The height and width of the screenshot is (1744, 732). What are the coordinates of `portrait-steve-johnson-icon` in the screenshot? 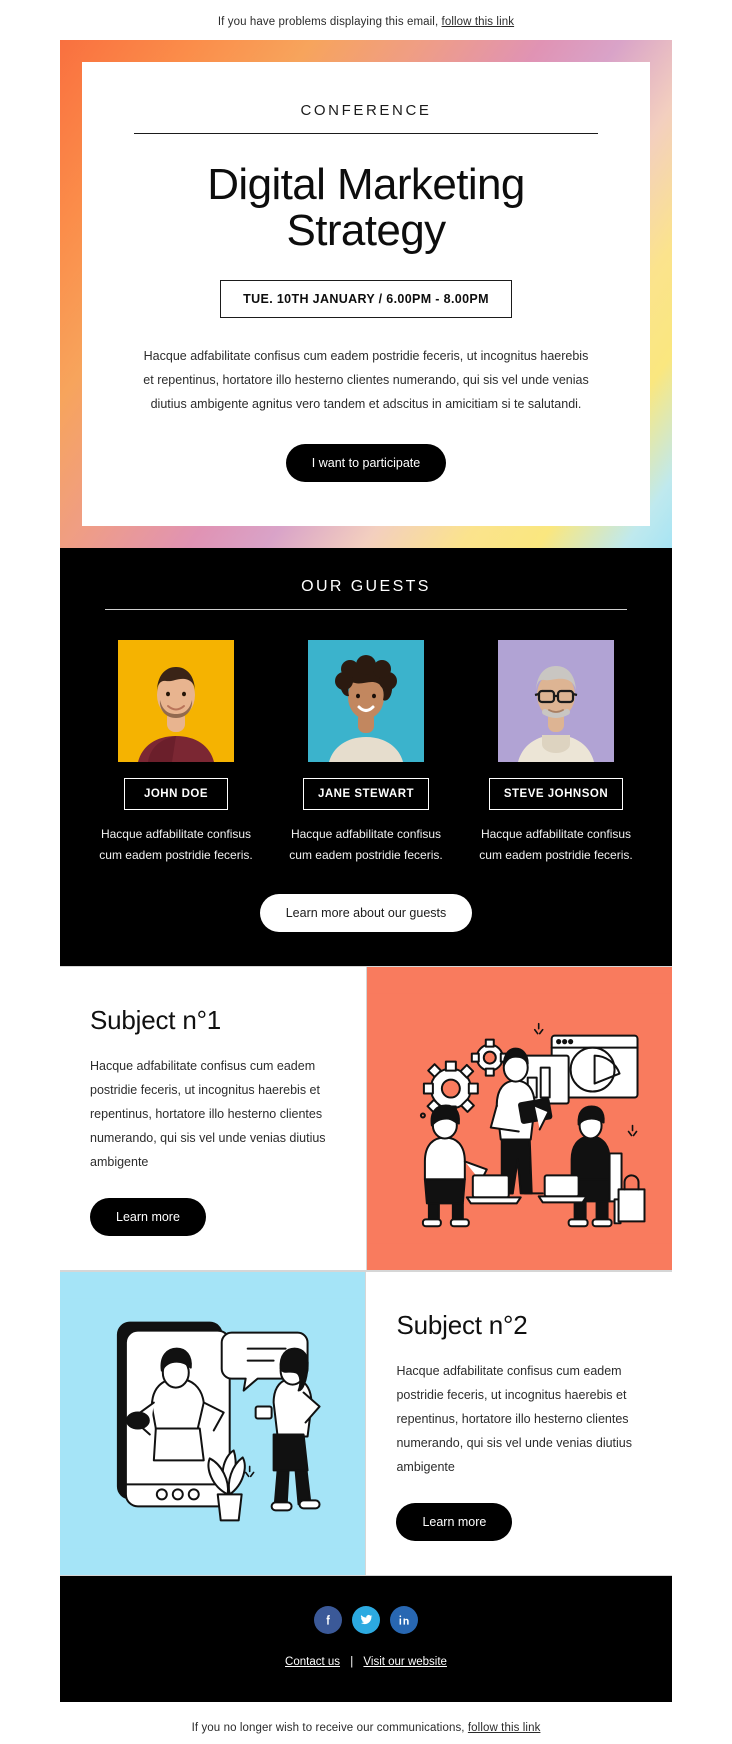 It's located at (556, 701).